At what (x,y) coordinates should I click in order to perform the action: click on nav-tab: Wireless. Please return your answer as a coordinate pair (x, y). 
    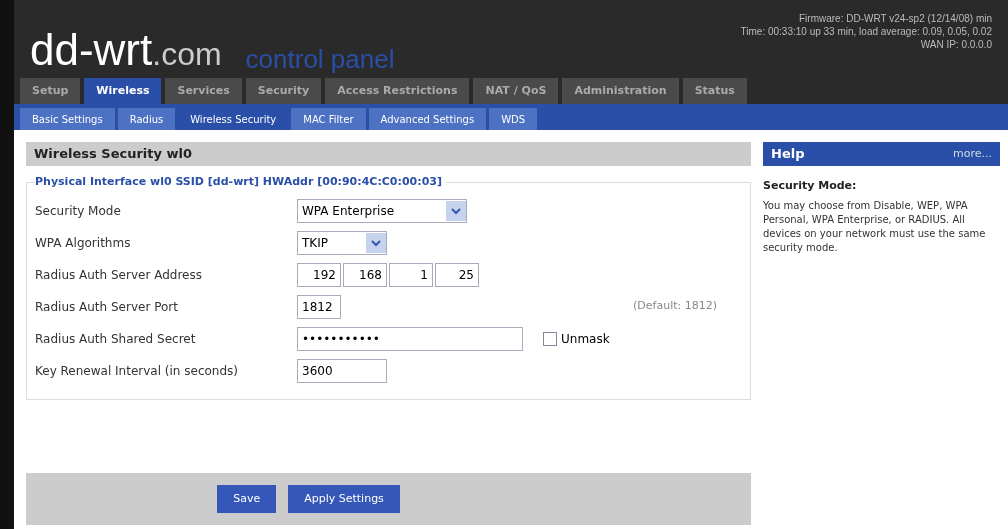
    Looking at the image, I should click on (123, 91).